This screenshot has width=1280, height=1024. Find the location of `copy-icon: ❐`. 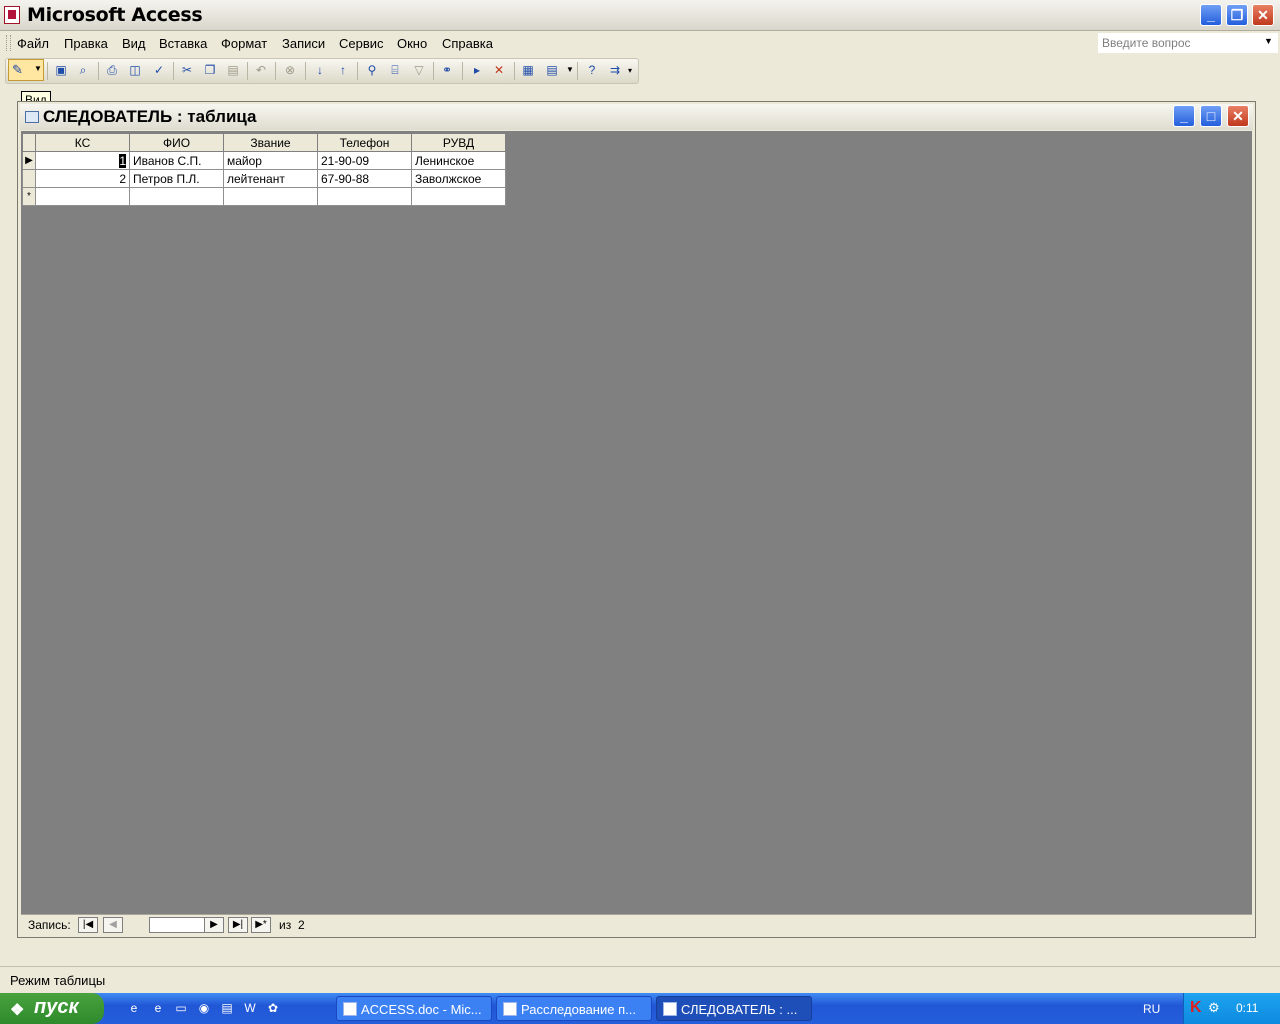

copy-icon: ❐ is located at coordinates (210, 70).